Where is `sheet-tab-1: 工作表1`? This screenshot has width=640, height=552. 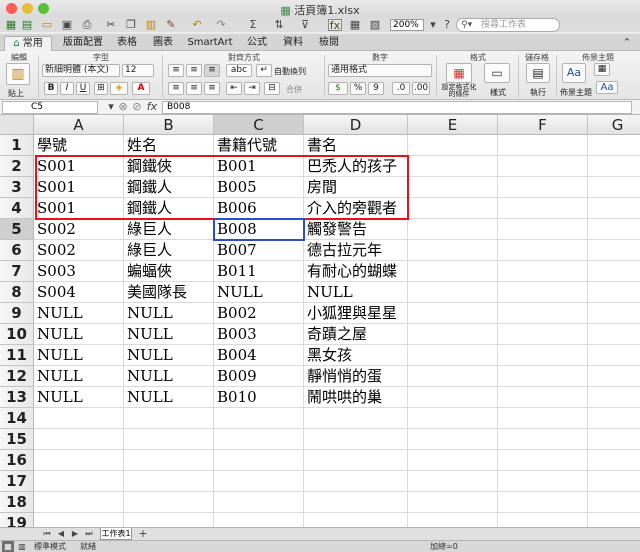 sheet-tab-1: 工作表1 is located at coordinates (116, 534).